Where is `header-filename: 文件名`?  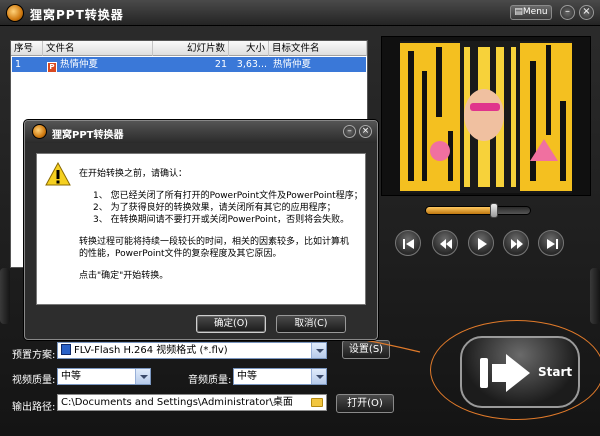
header-filename: 文件名 is located at coordinates (98, 48).